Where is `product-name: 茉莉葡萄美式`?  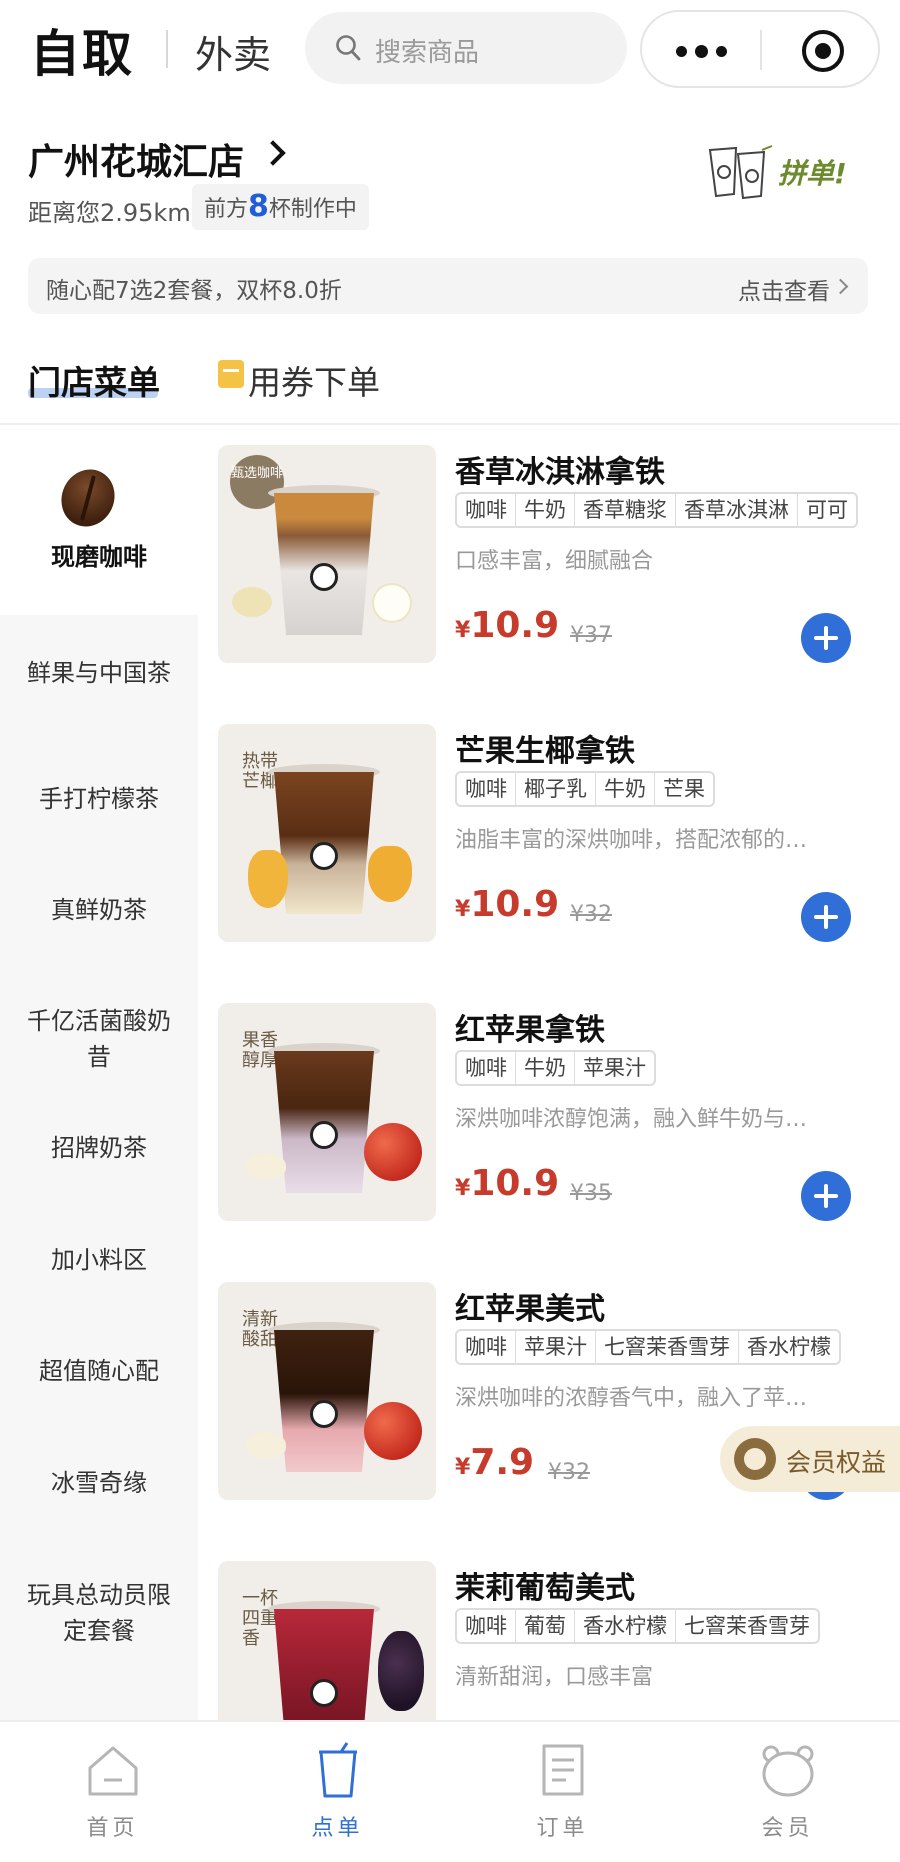
product-name: 茉莉葡萄美式 is located at coordinates (545, 1588).